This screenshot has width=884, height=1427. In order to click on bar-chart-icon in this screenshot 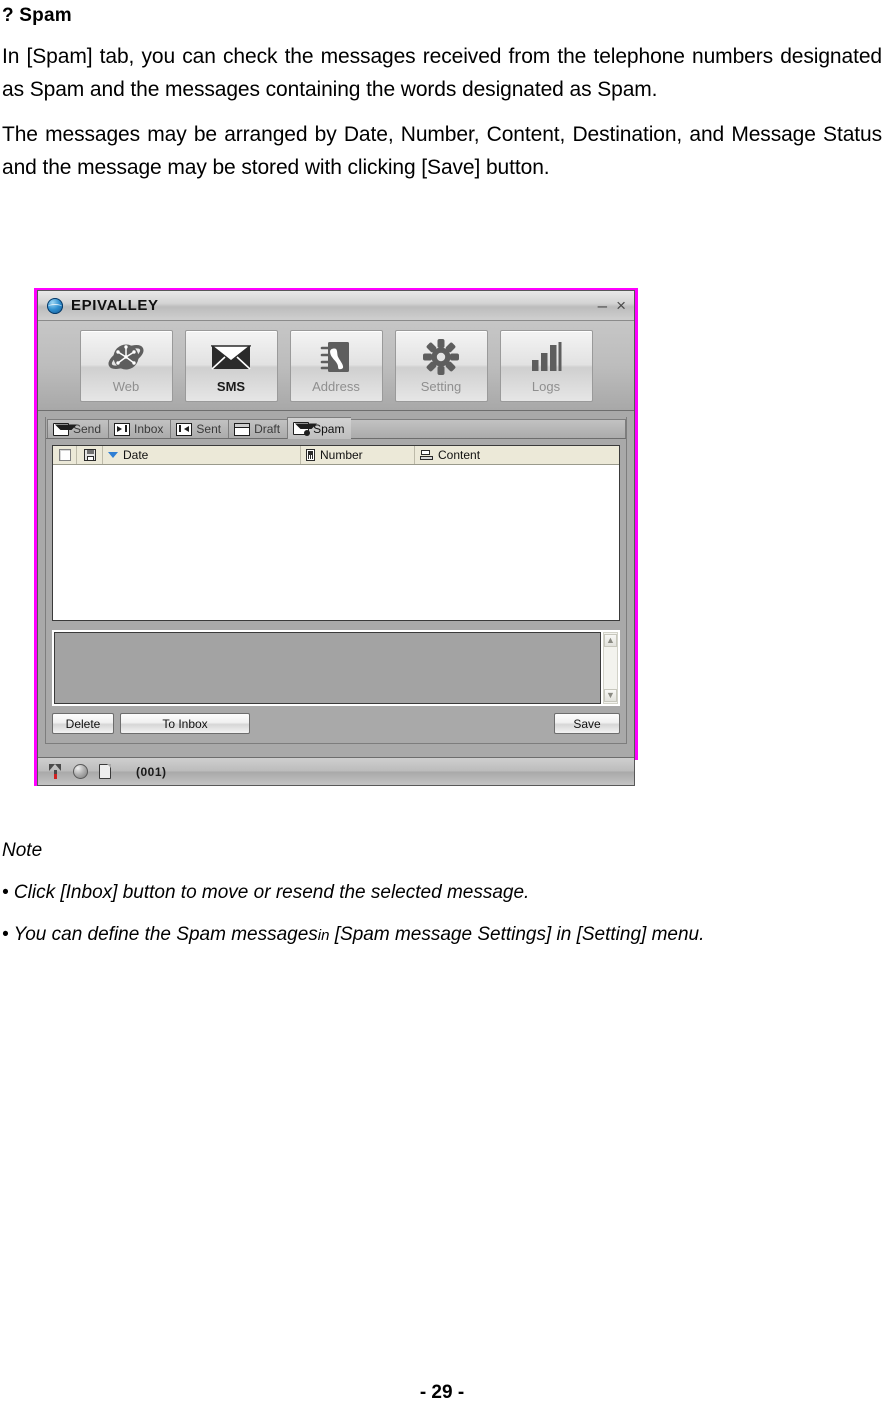, I will do `click(546, 357)`.